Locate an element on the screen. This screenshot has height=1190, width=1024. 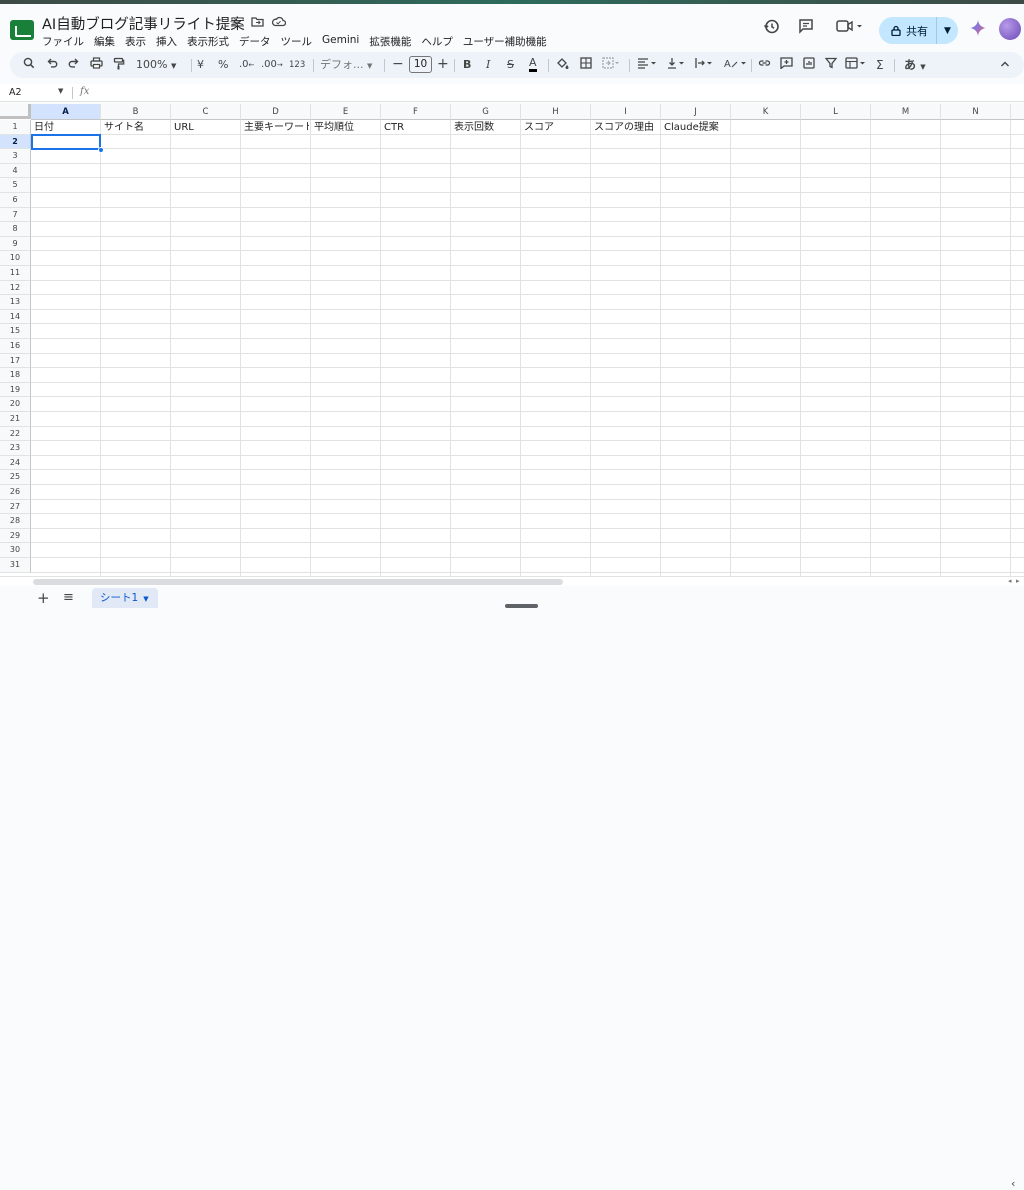
column-header-j: J is located at coordinates (696, 112).